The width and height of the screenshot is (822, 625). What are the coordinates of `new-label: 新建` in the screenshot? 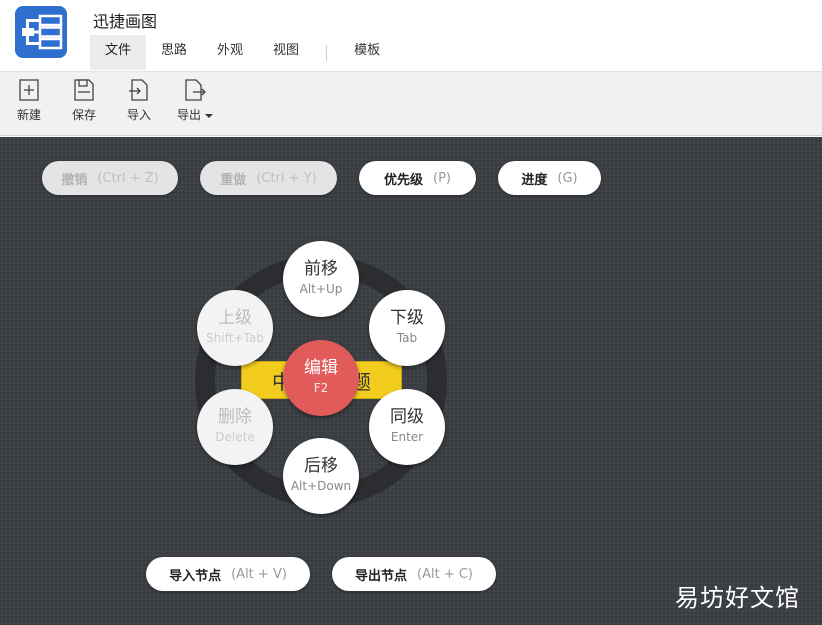 It's located at (28, 115).